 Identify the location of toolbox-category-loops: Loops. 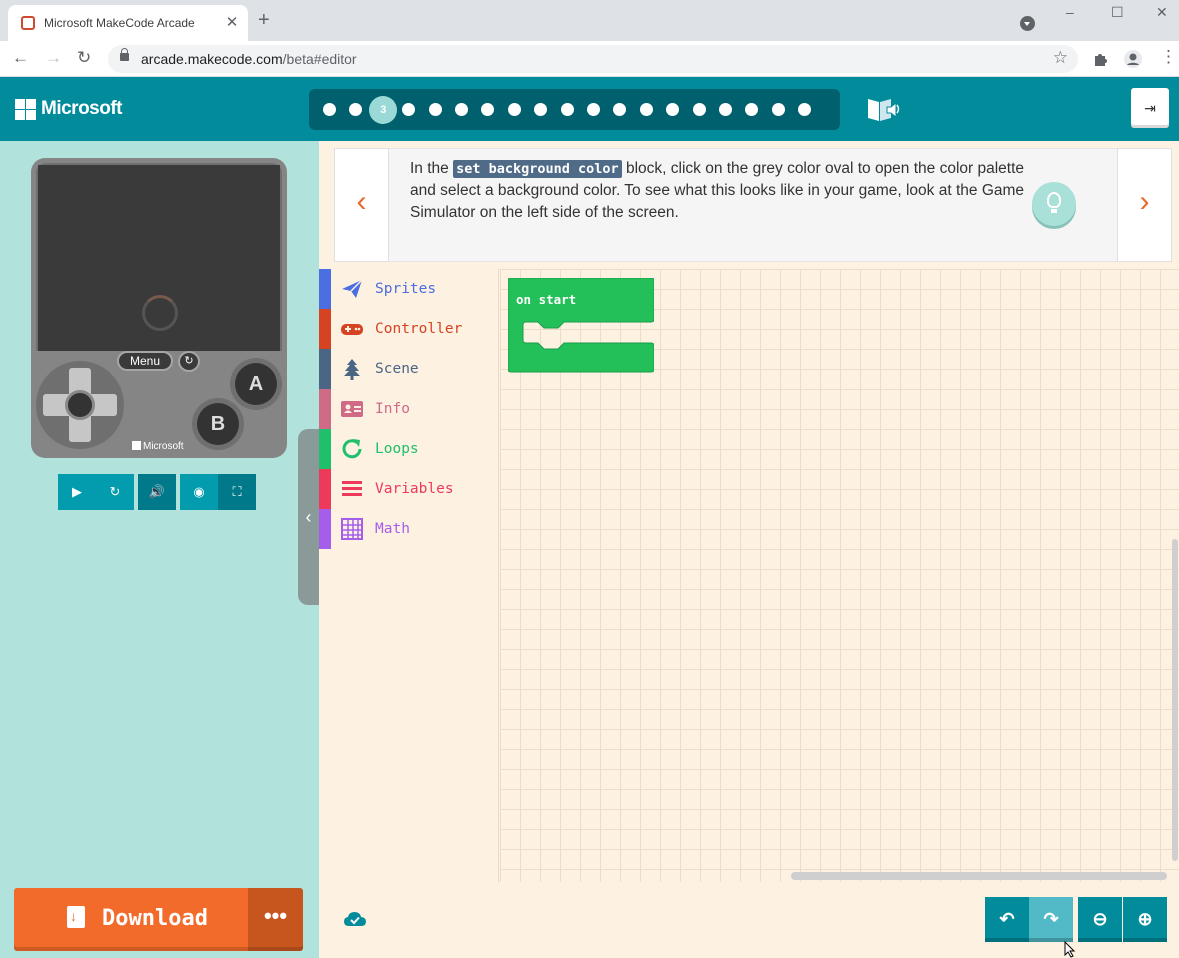
(409, 449).